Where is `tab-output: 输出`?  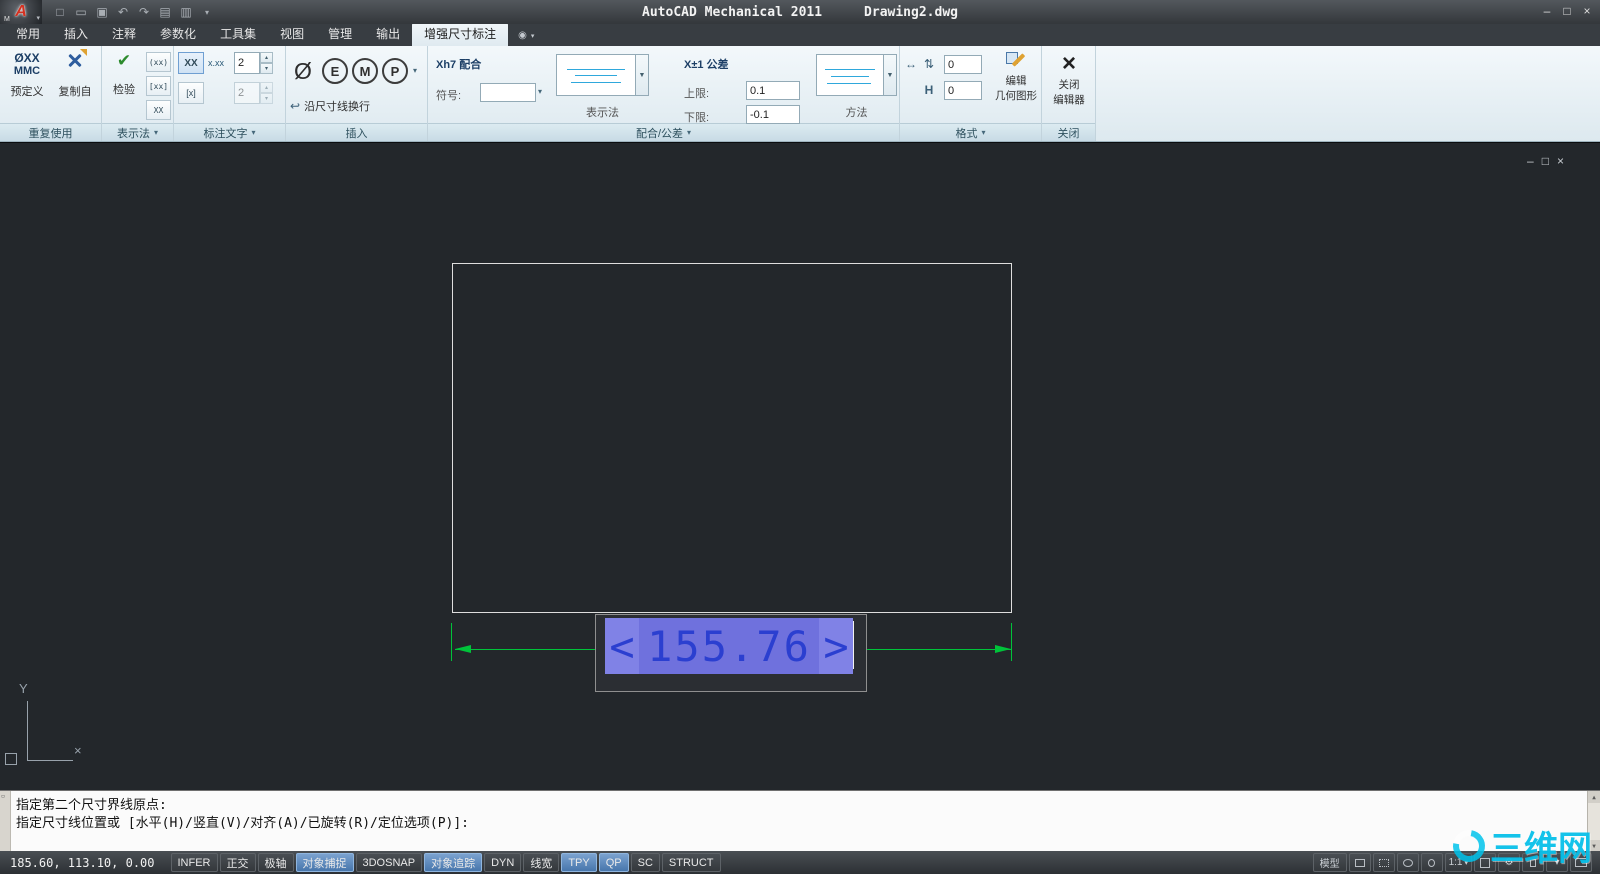
tab-output: 输出 is located at coordinates (388, 34).